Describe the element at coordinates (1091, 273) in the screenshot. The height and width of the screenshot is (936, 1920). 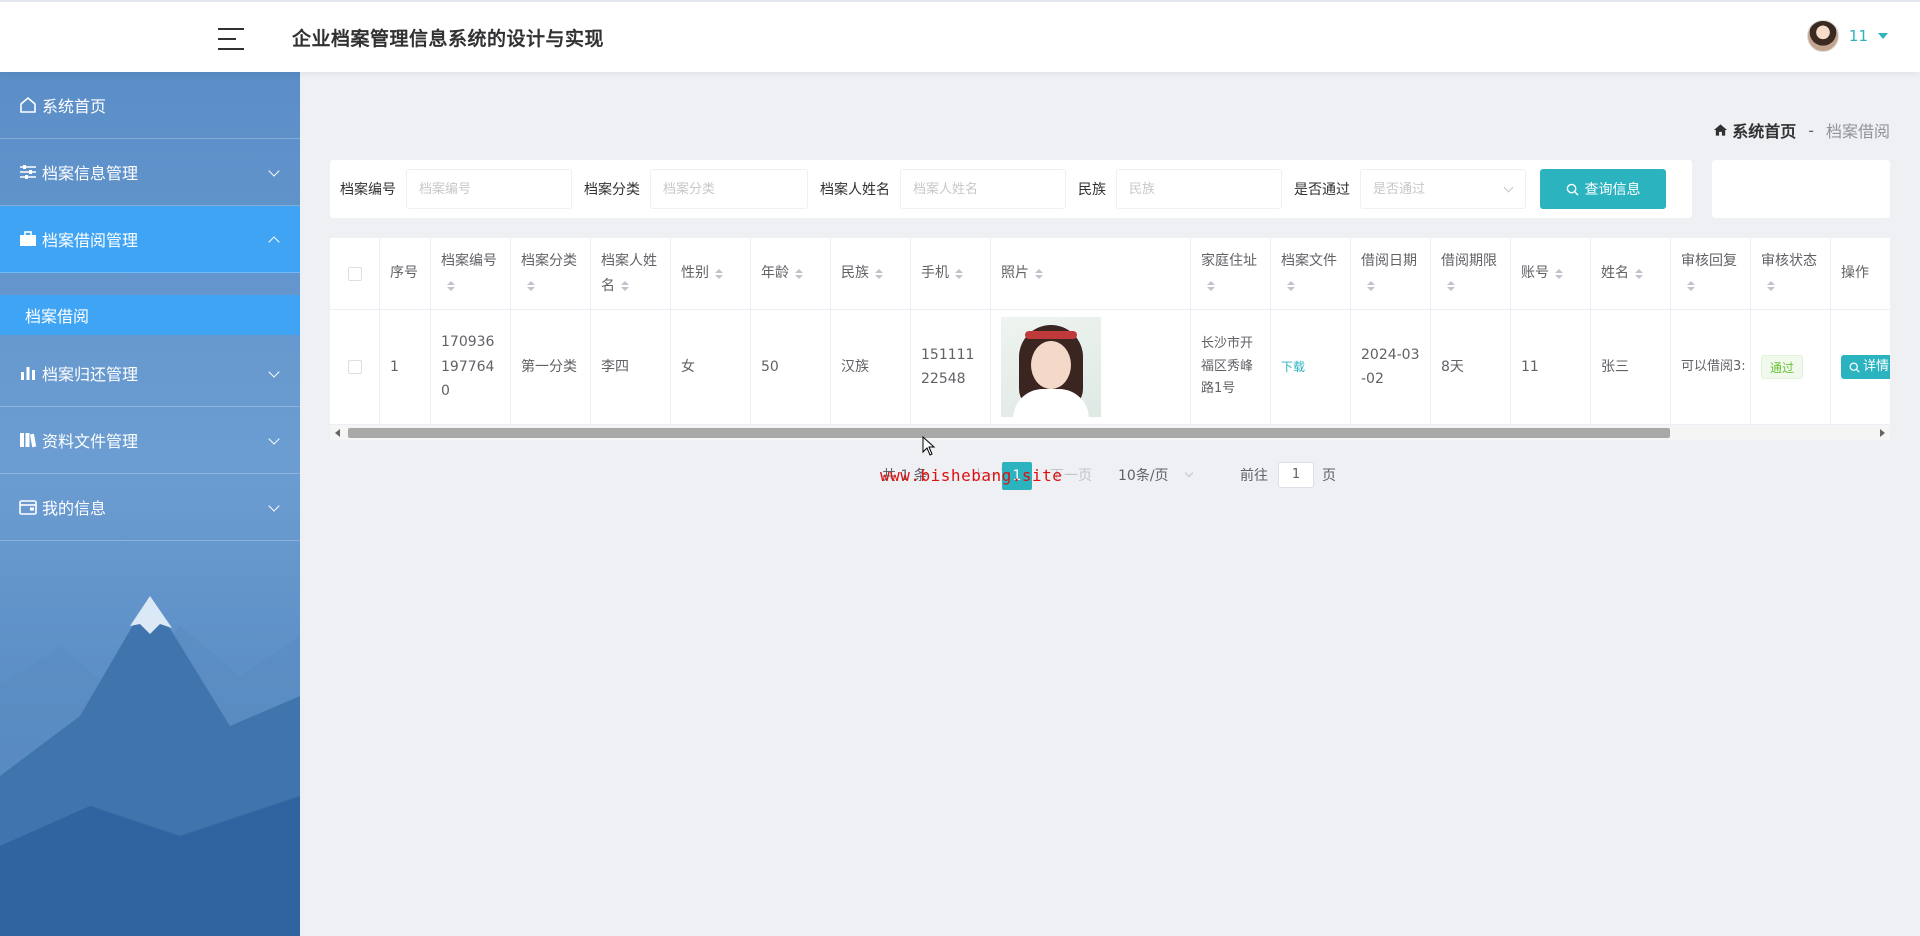
I see `th-photo: 照片` at that location.